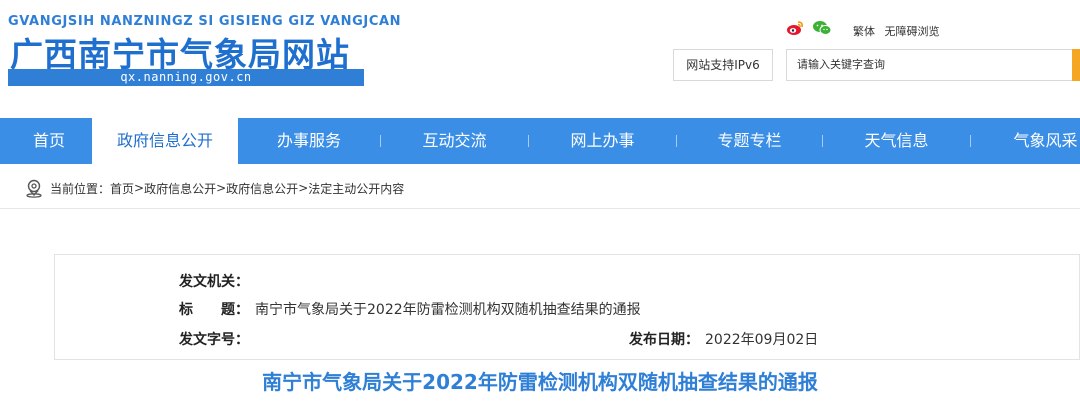  What do you see at coordinates (809, 28) in the screenshot?
I see `social-links` at bounding box center [809, 28].